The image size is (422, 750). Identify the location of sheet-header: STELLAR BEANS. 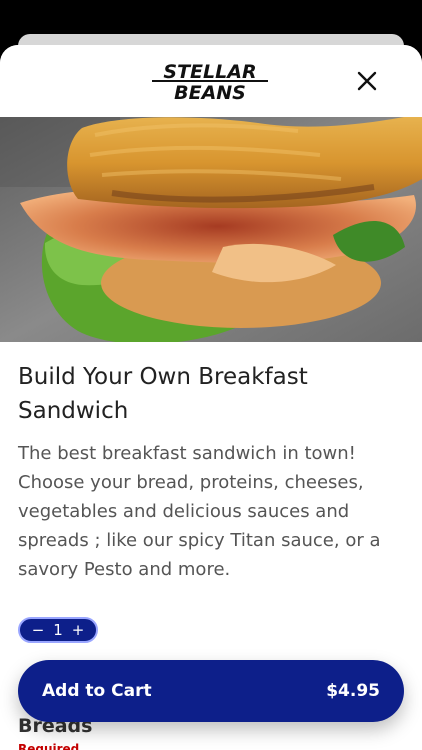
(211, 81).